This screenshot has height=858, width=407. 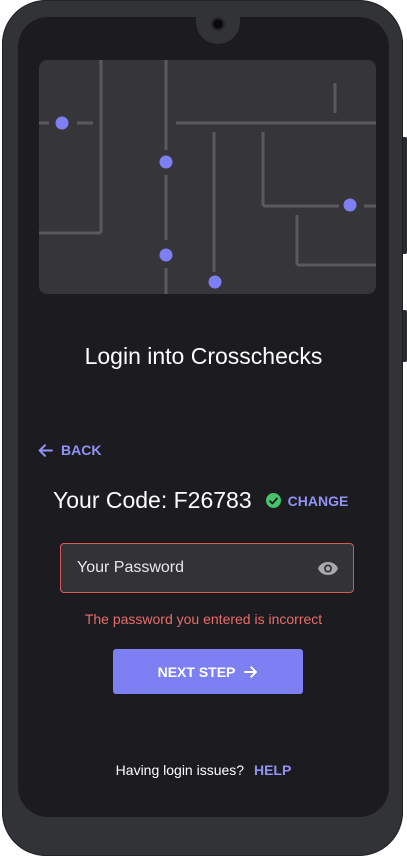 I want to click on code-row: Your Code: F26783 CHANGE, so click(x=213, y=500).